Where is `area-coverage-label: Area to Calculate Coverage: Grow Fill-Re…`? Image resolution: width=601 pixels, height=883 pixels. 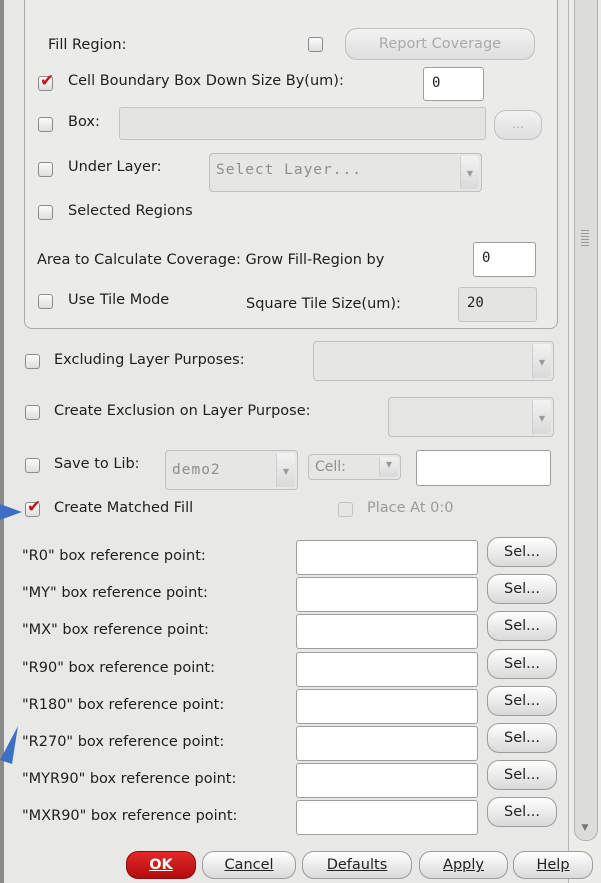 area-coverage-label: Area to Calculate Coverage: Grow Fill-Re… is located at coordinates (211, 260).